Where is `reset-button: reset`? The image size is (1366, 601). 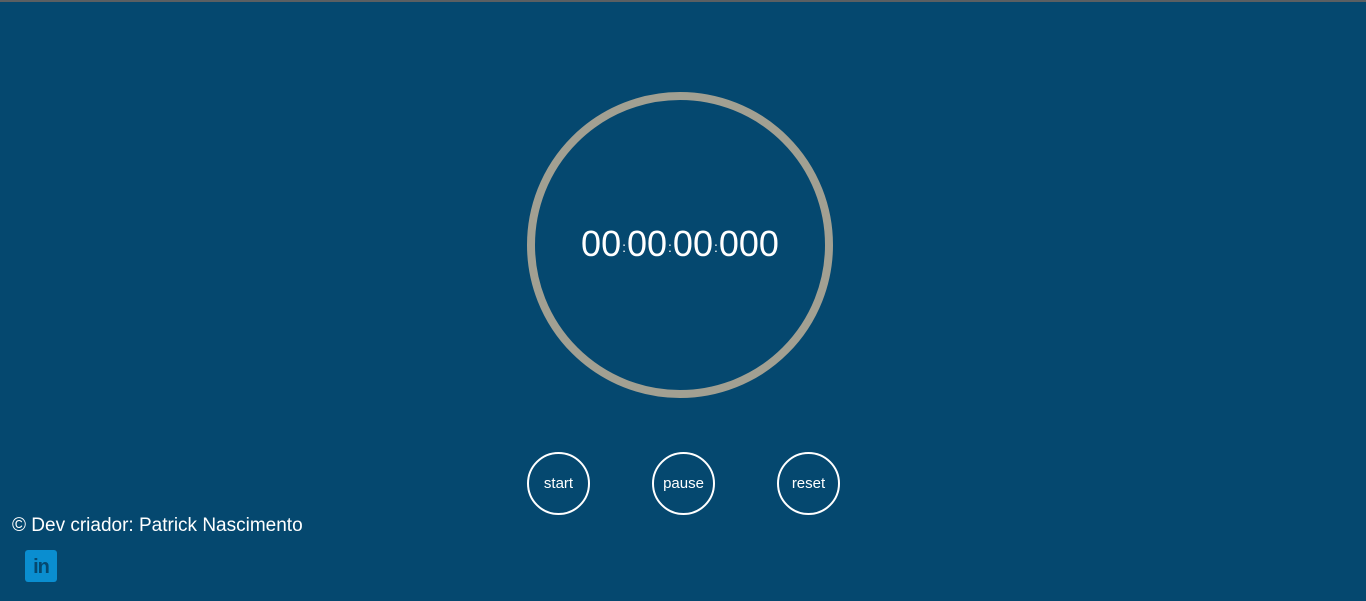 reset-button: reset is located at coordinates (808, 483).